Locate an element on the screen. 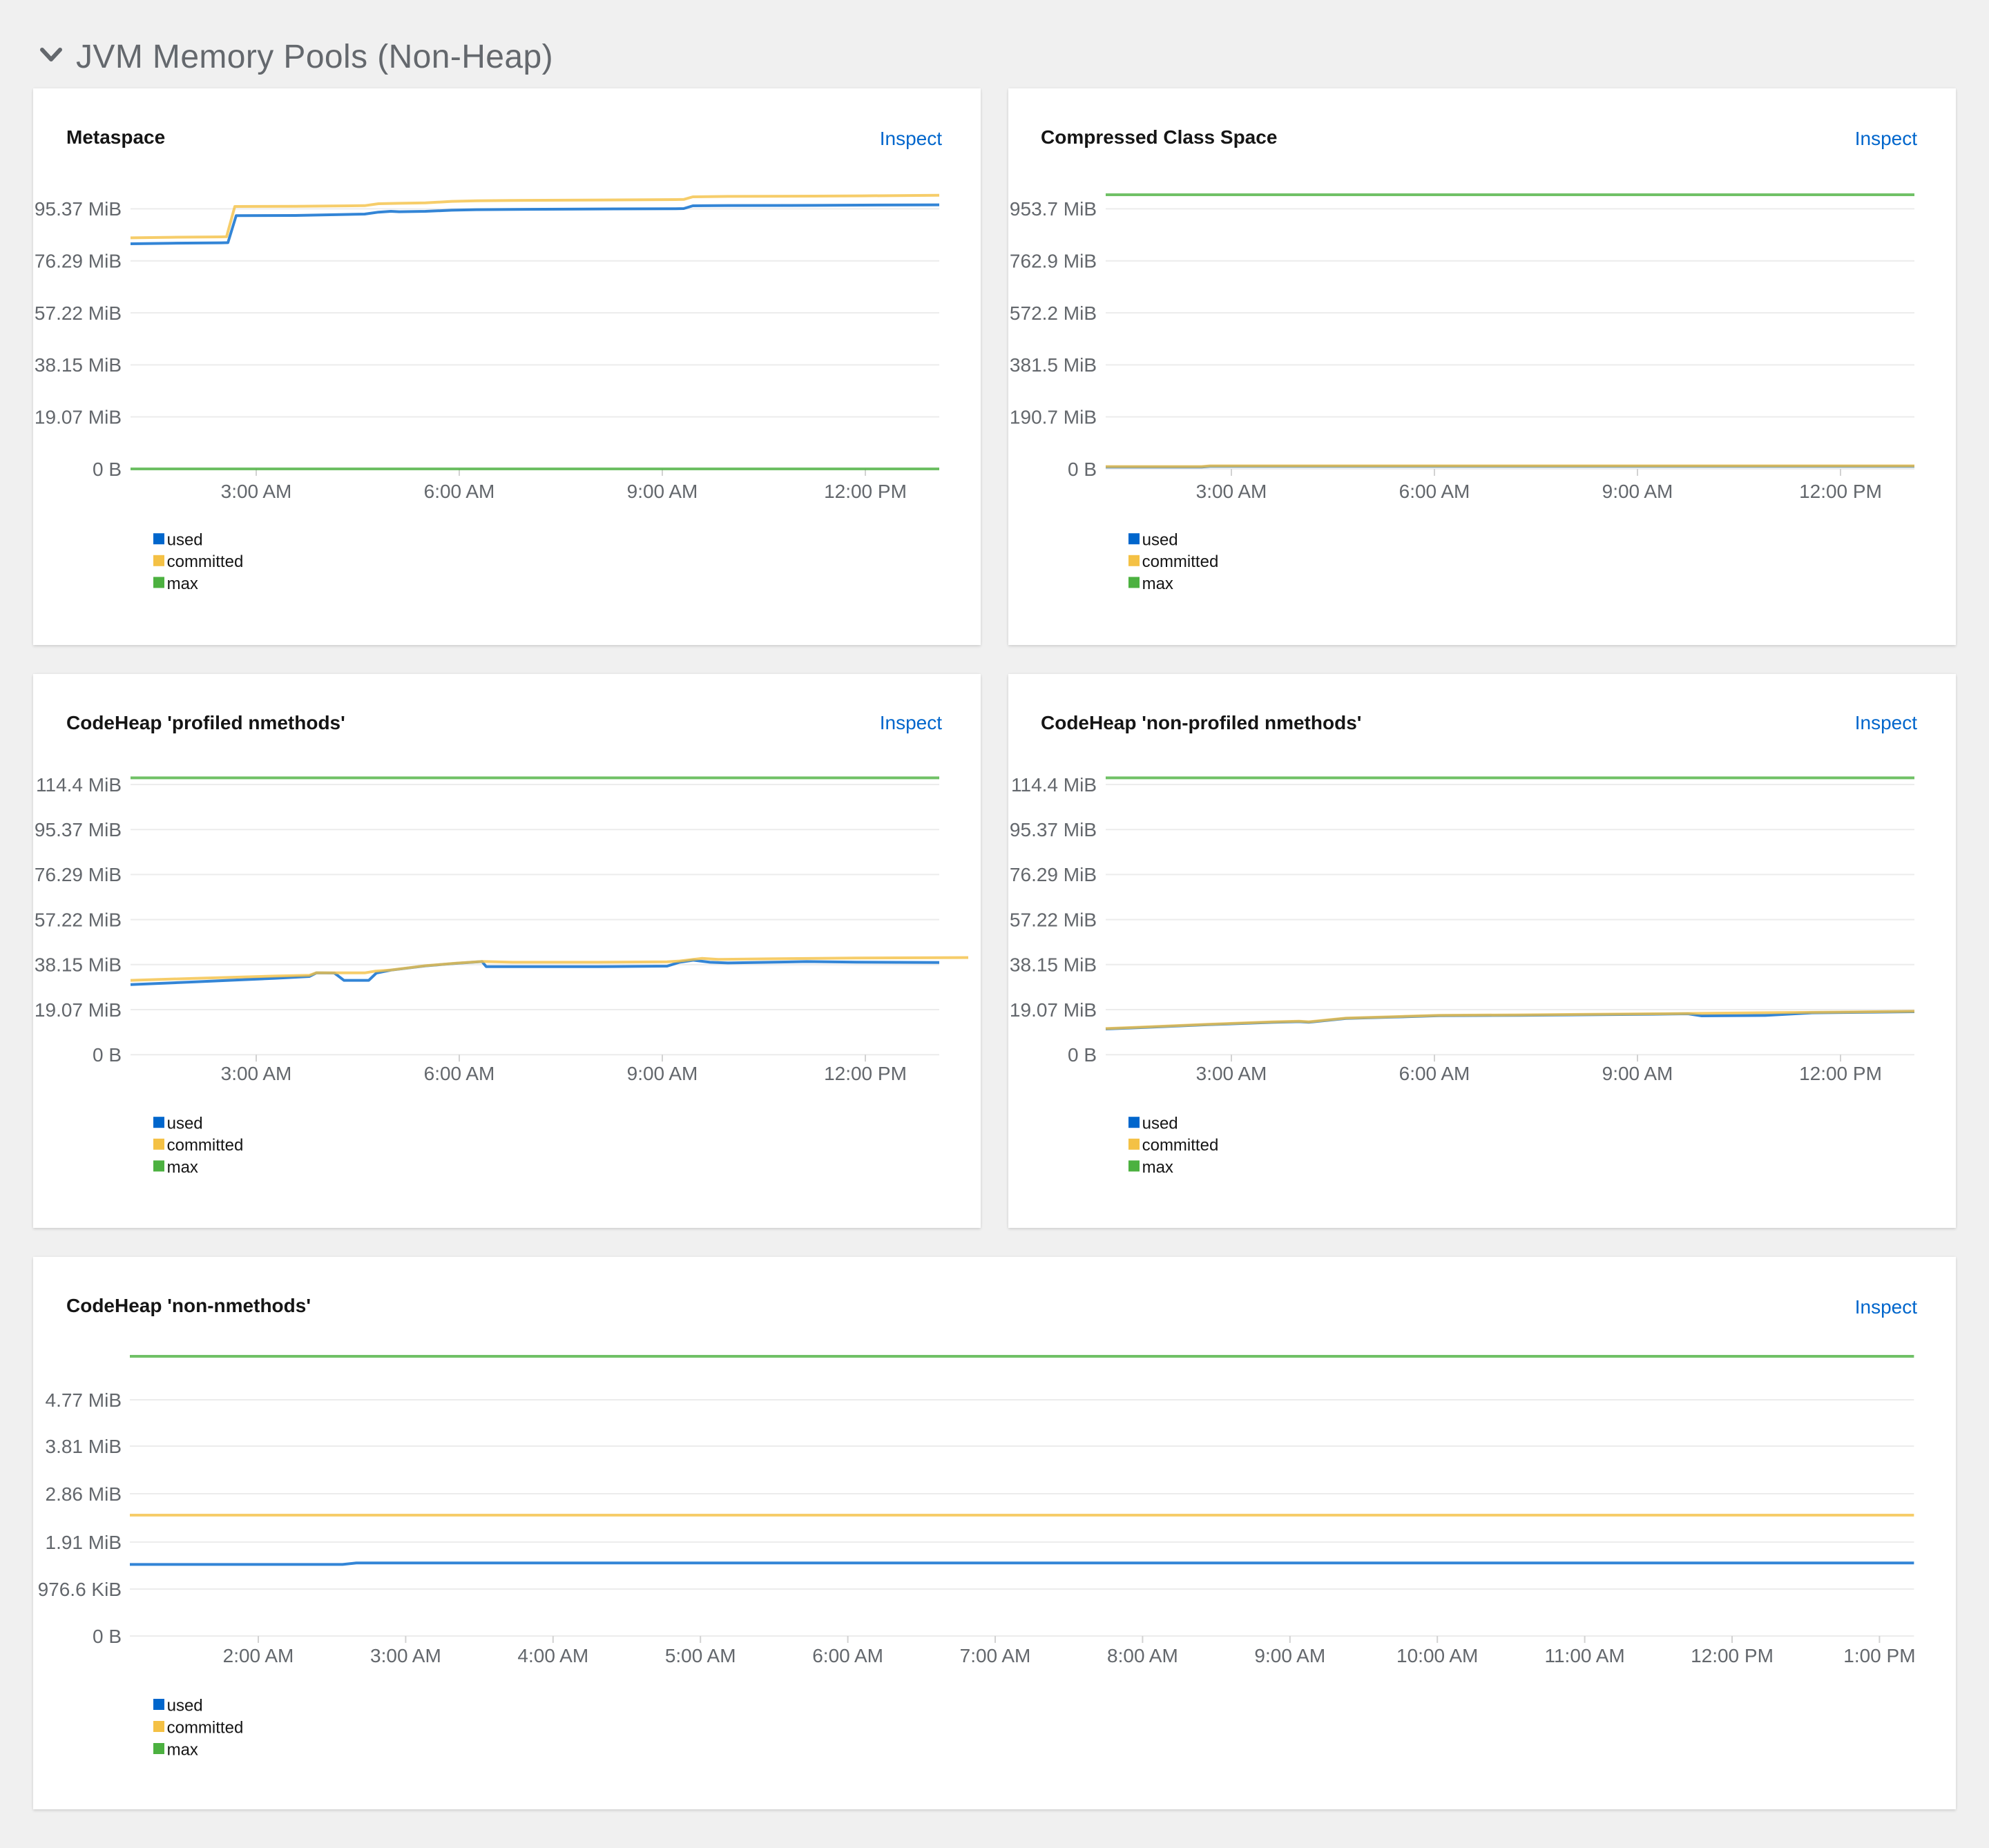  svg-text: 976.6 KiB is located at coordinates (80, 1589).